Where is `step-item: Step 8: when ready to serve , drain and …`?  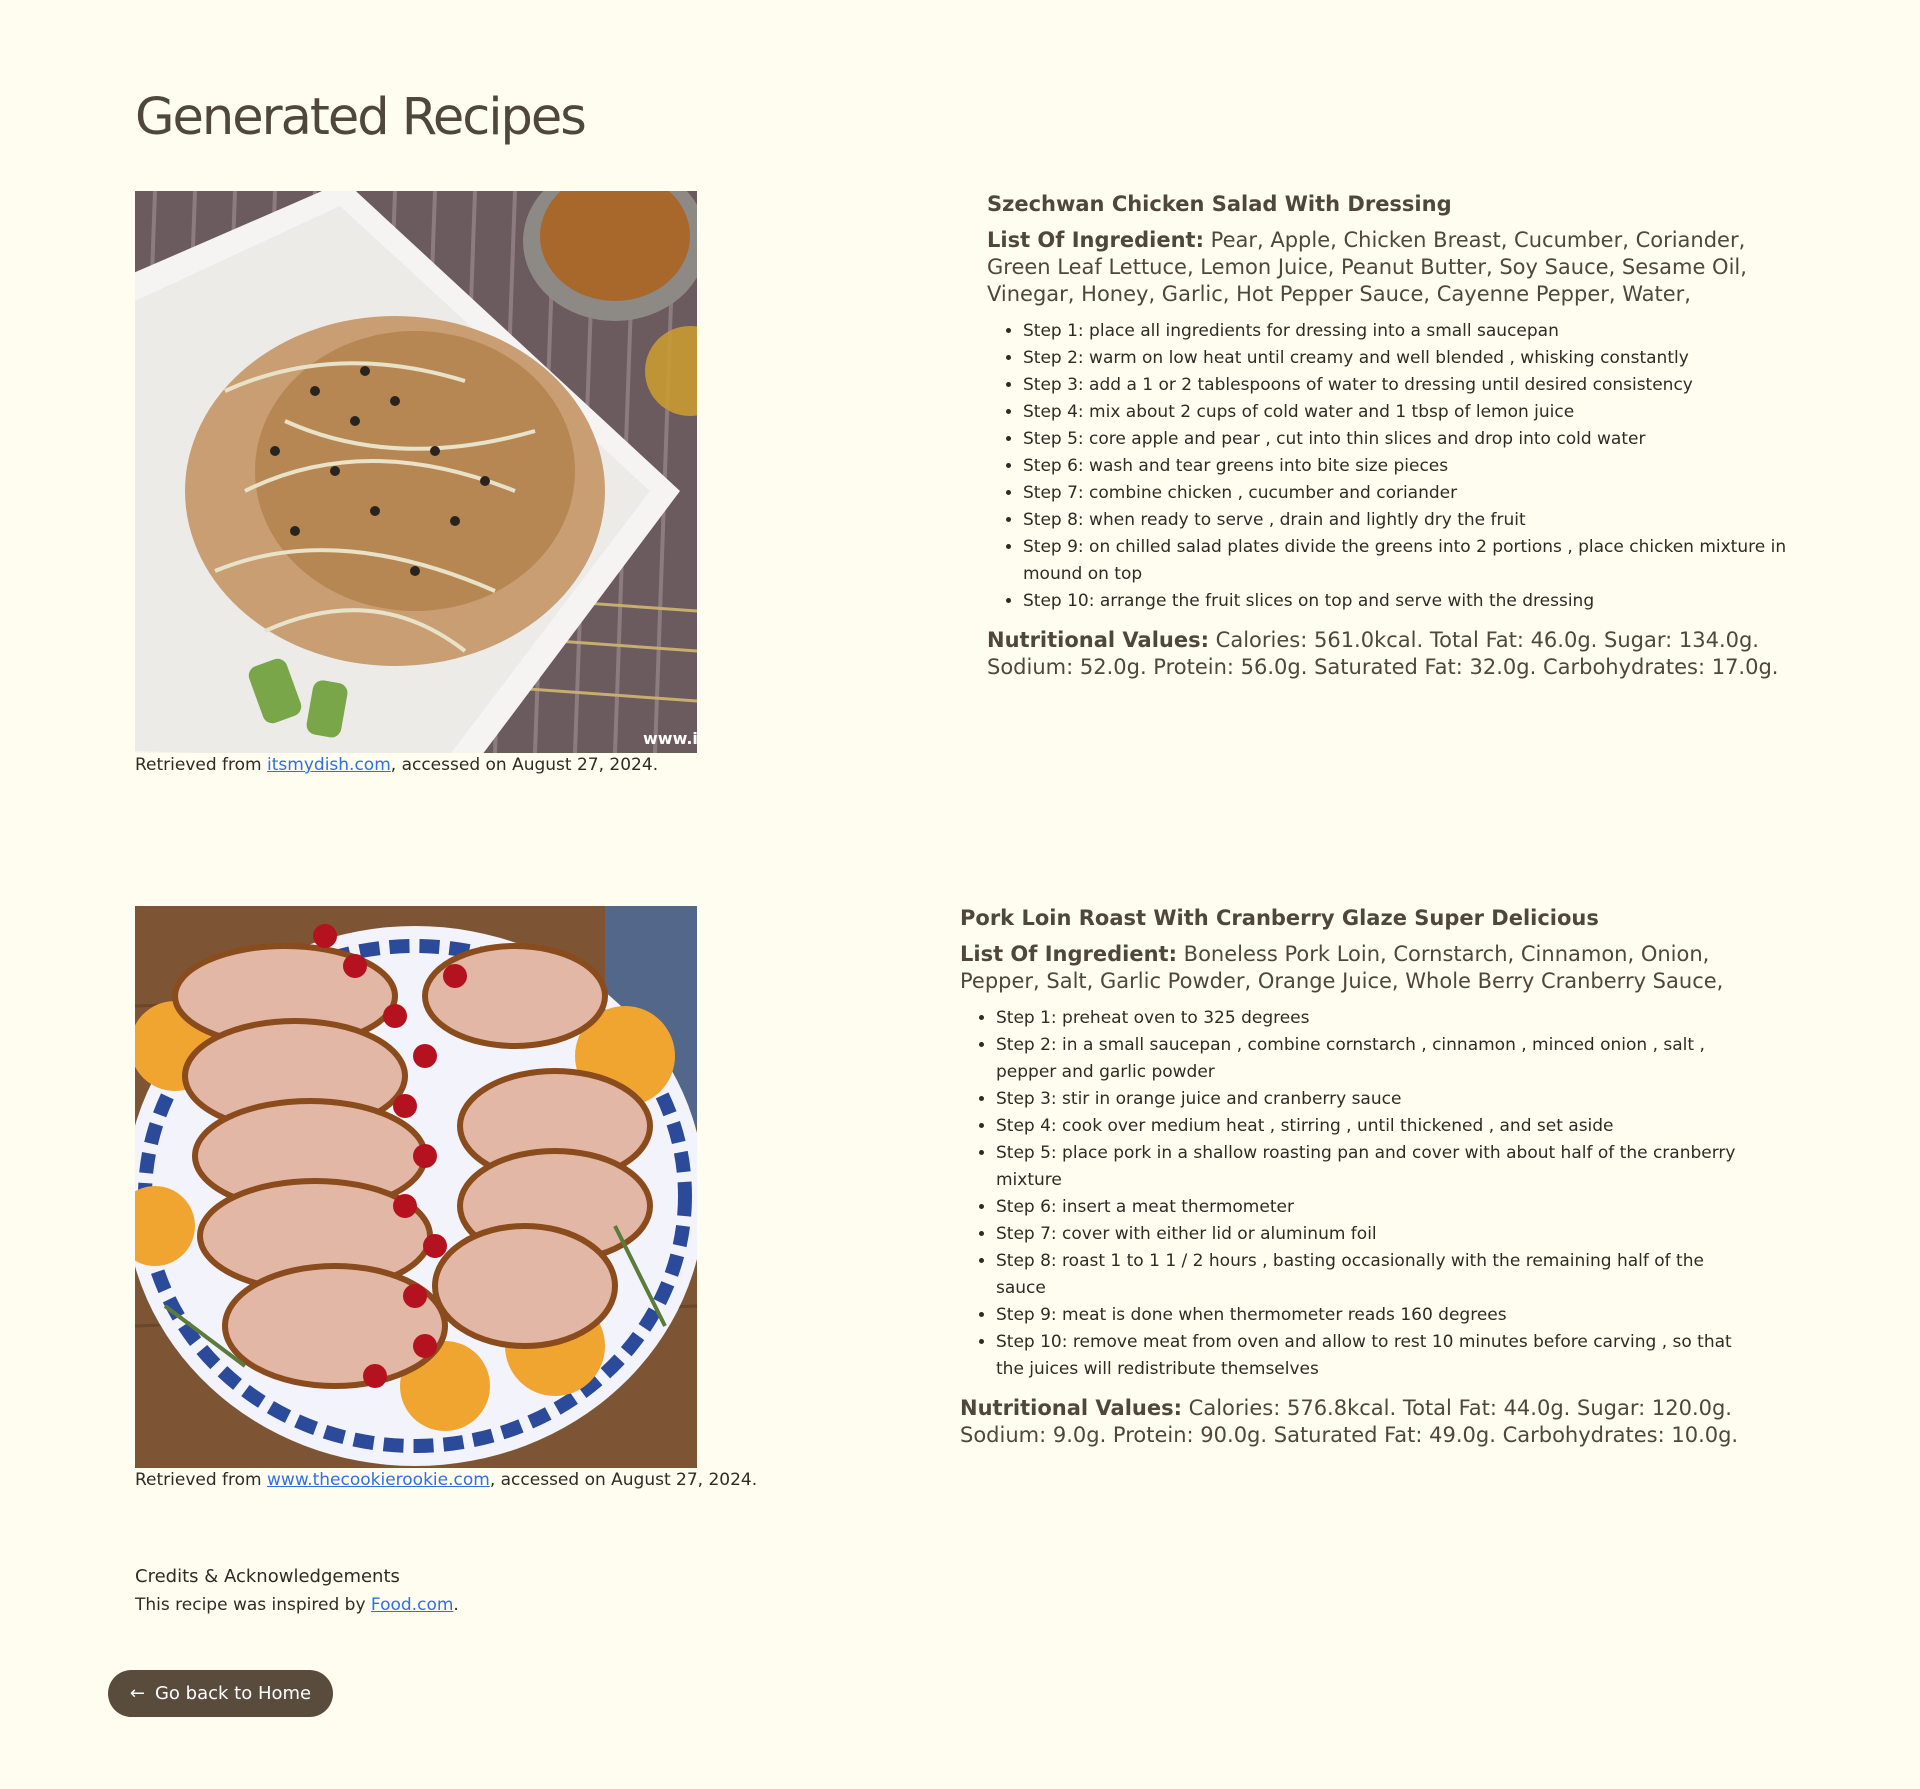
step-item: Step 8: when ready to serve , drain and … is located at coordinates (1405, 520).